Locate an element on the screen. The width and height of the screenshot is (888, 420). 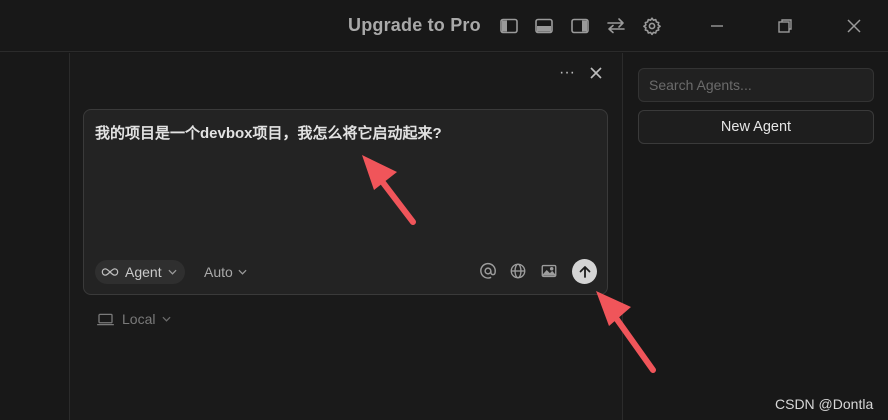
laptop-icon is located at coordinates (105, 319).